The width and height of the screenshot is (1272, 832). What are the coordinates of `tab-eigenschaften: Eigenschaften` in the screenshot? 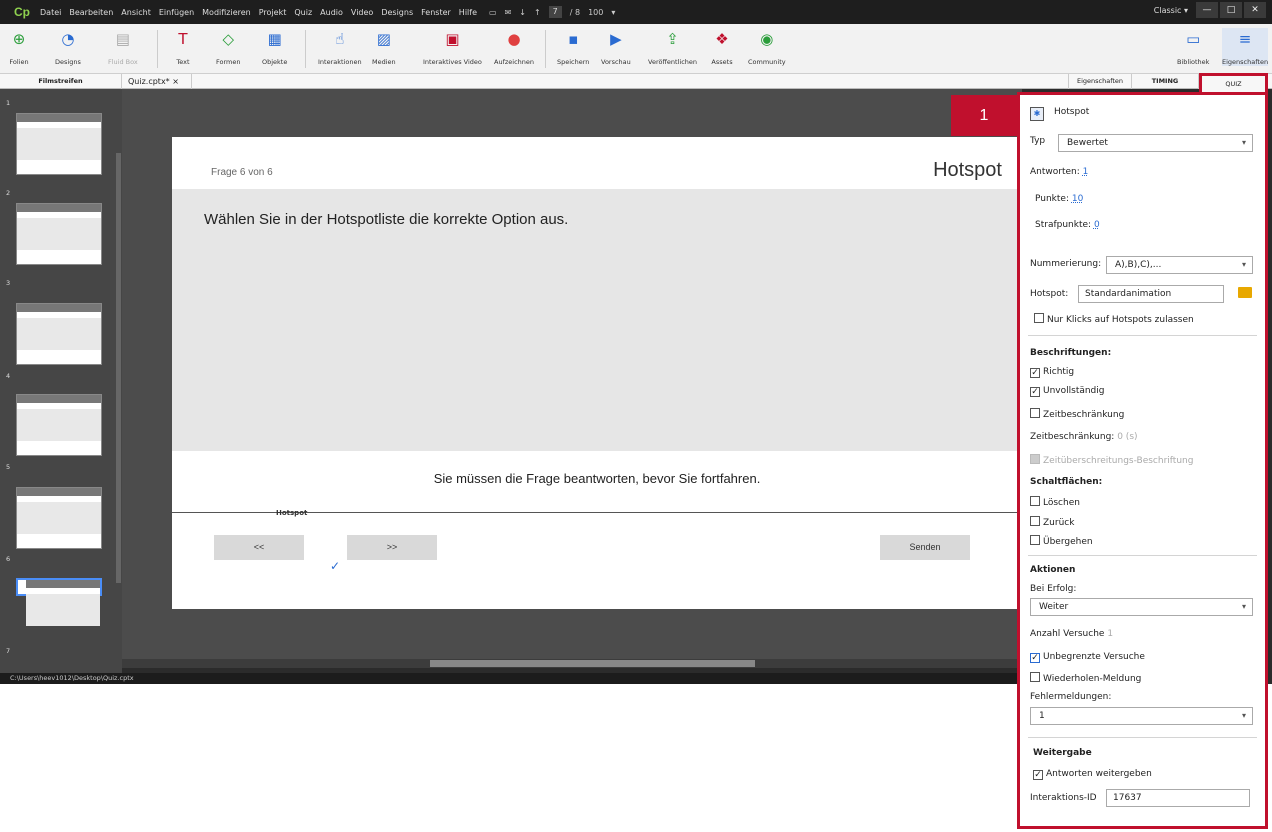 It's located at (1100, 81).